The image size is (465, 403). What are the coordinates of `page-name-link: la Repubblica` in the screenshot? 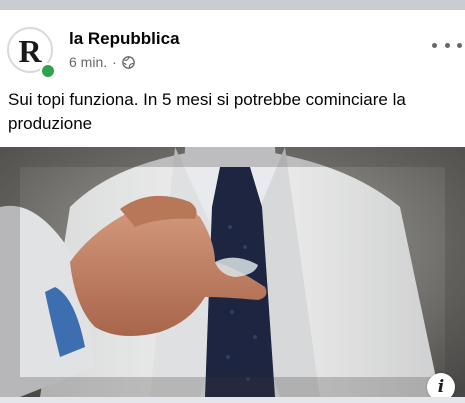 It's located at (124, 39).